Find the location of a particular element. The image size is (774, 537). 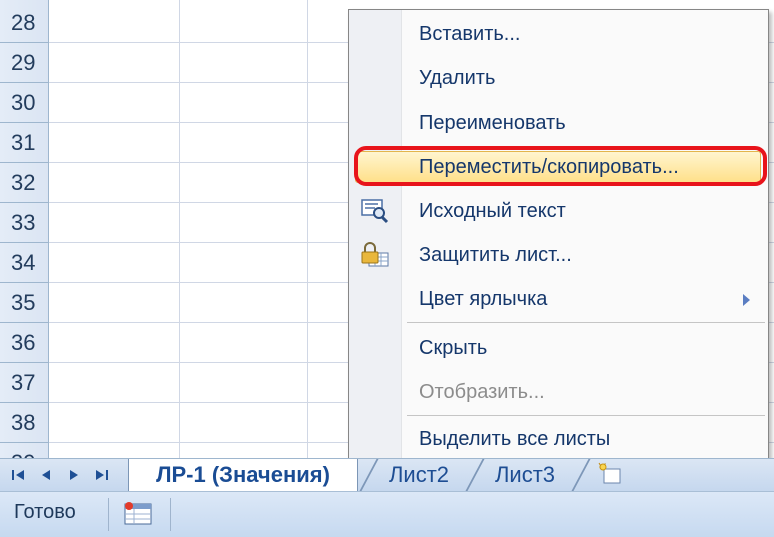

menu-item-label: Скрыть is located at coordinates (453, 348).